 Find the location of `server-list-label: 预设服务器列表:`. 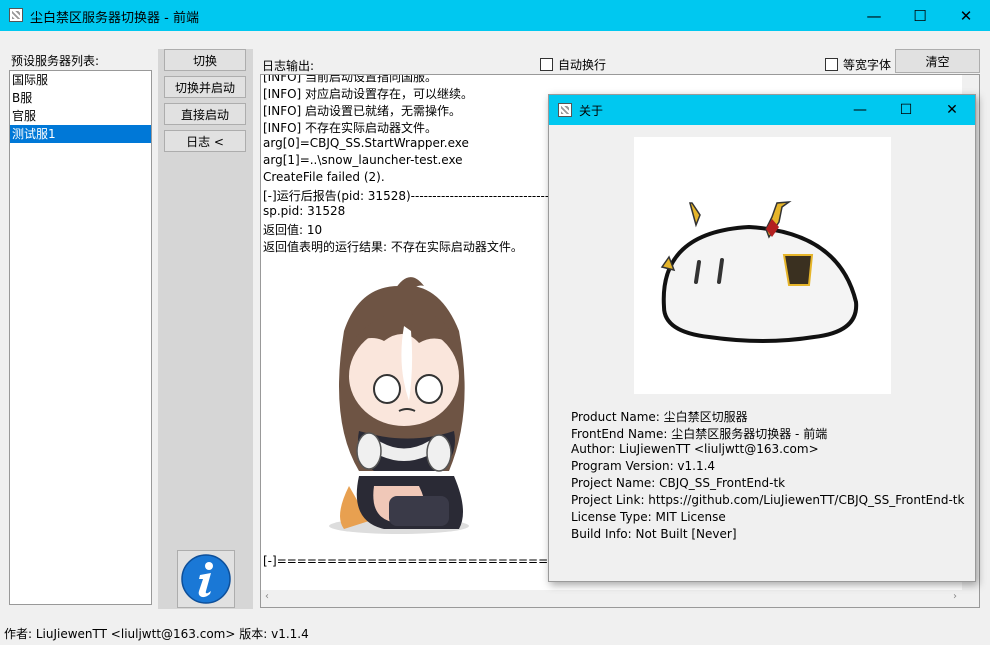

server-list-label: 预设服务器列表: is located at coordinates (55, 61).